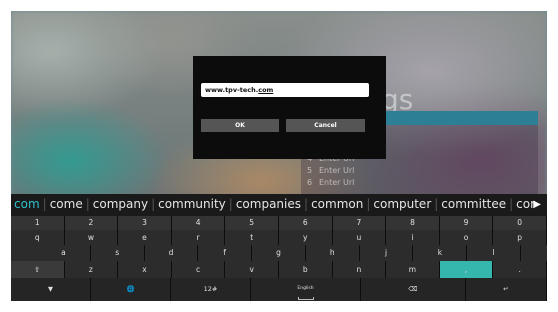 The height and width of the screenshot is (312, 558). What do you see at coordinates (289, 107) in the screenshot?
I see `url-dialog: www.tpv-tech.com OK Cancel` at bounding box center [289, 107].